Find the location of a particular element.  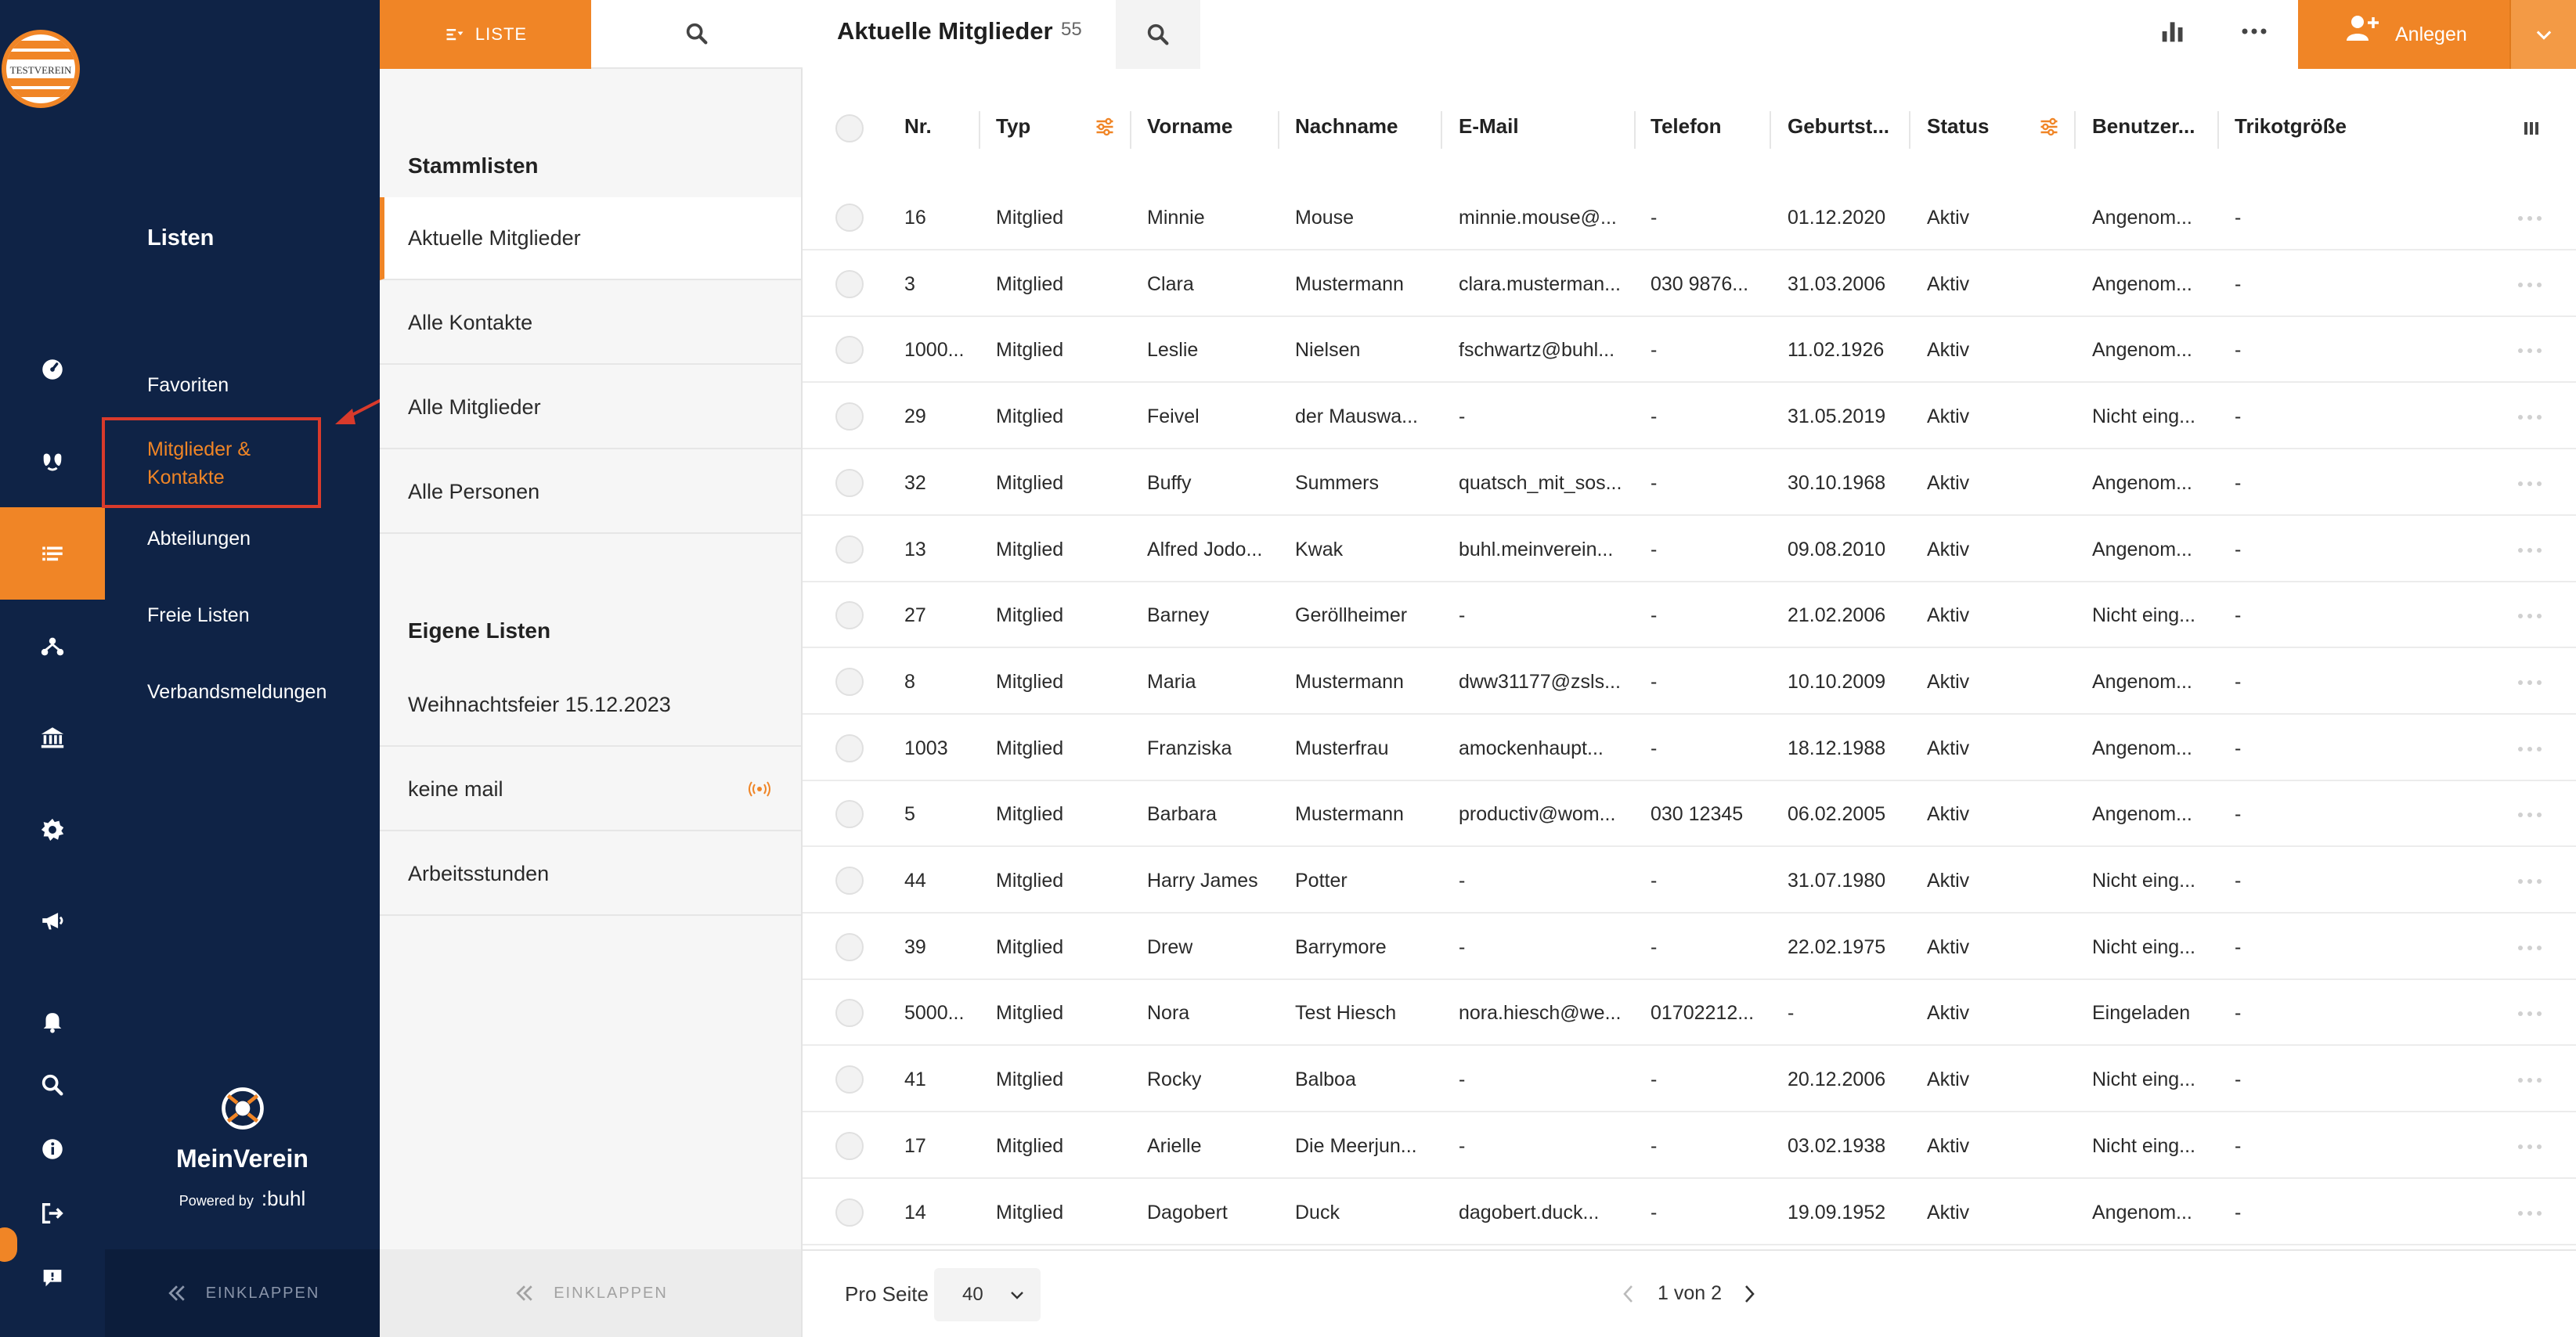

tab-liste: LISTE is located at coordinates (486, 34).